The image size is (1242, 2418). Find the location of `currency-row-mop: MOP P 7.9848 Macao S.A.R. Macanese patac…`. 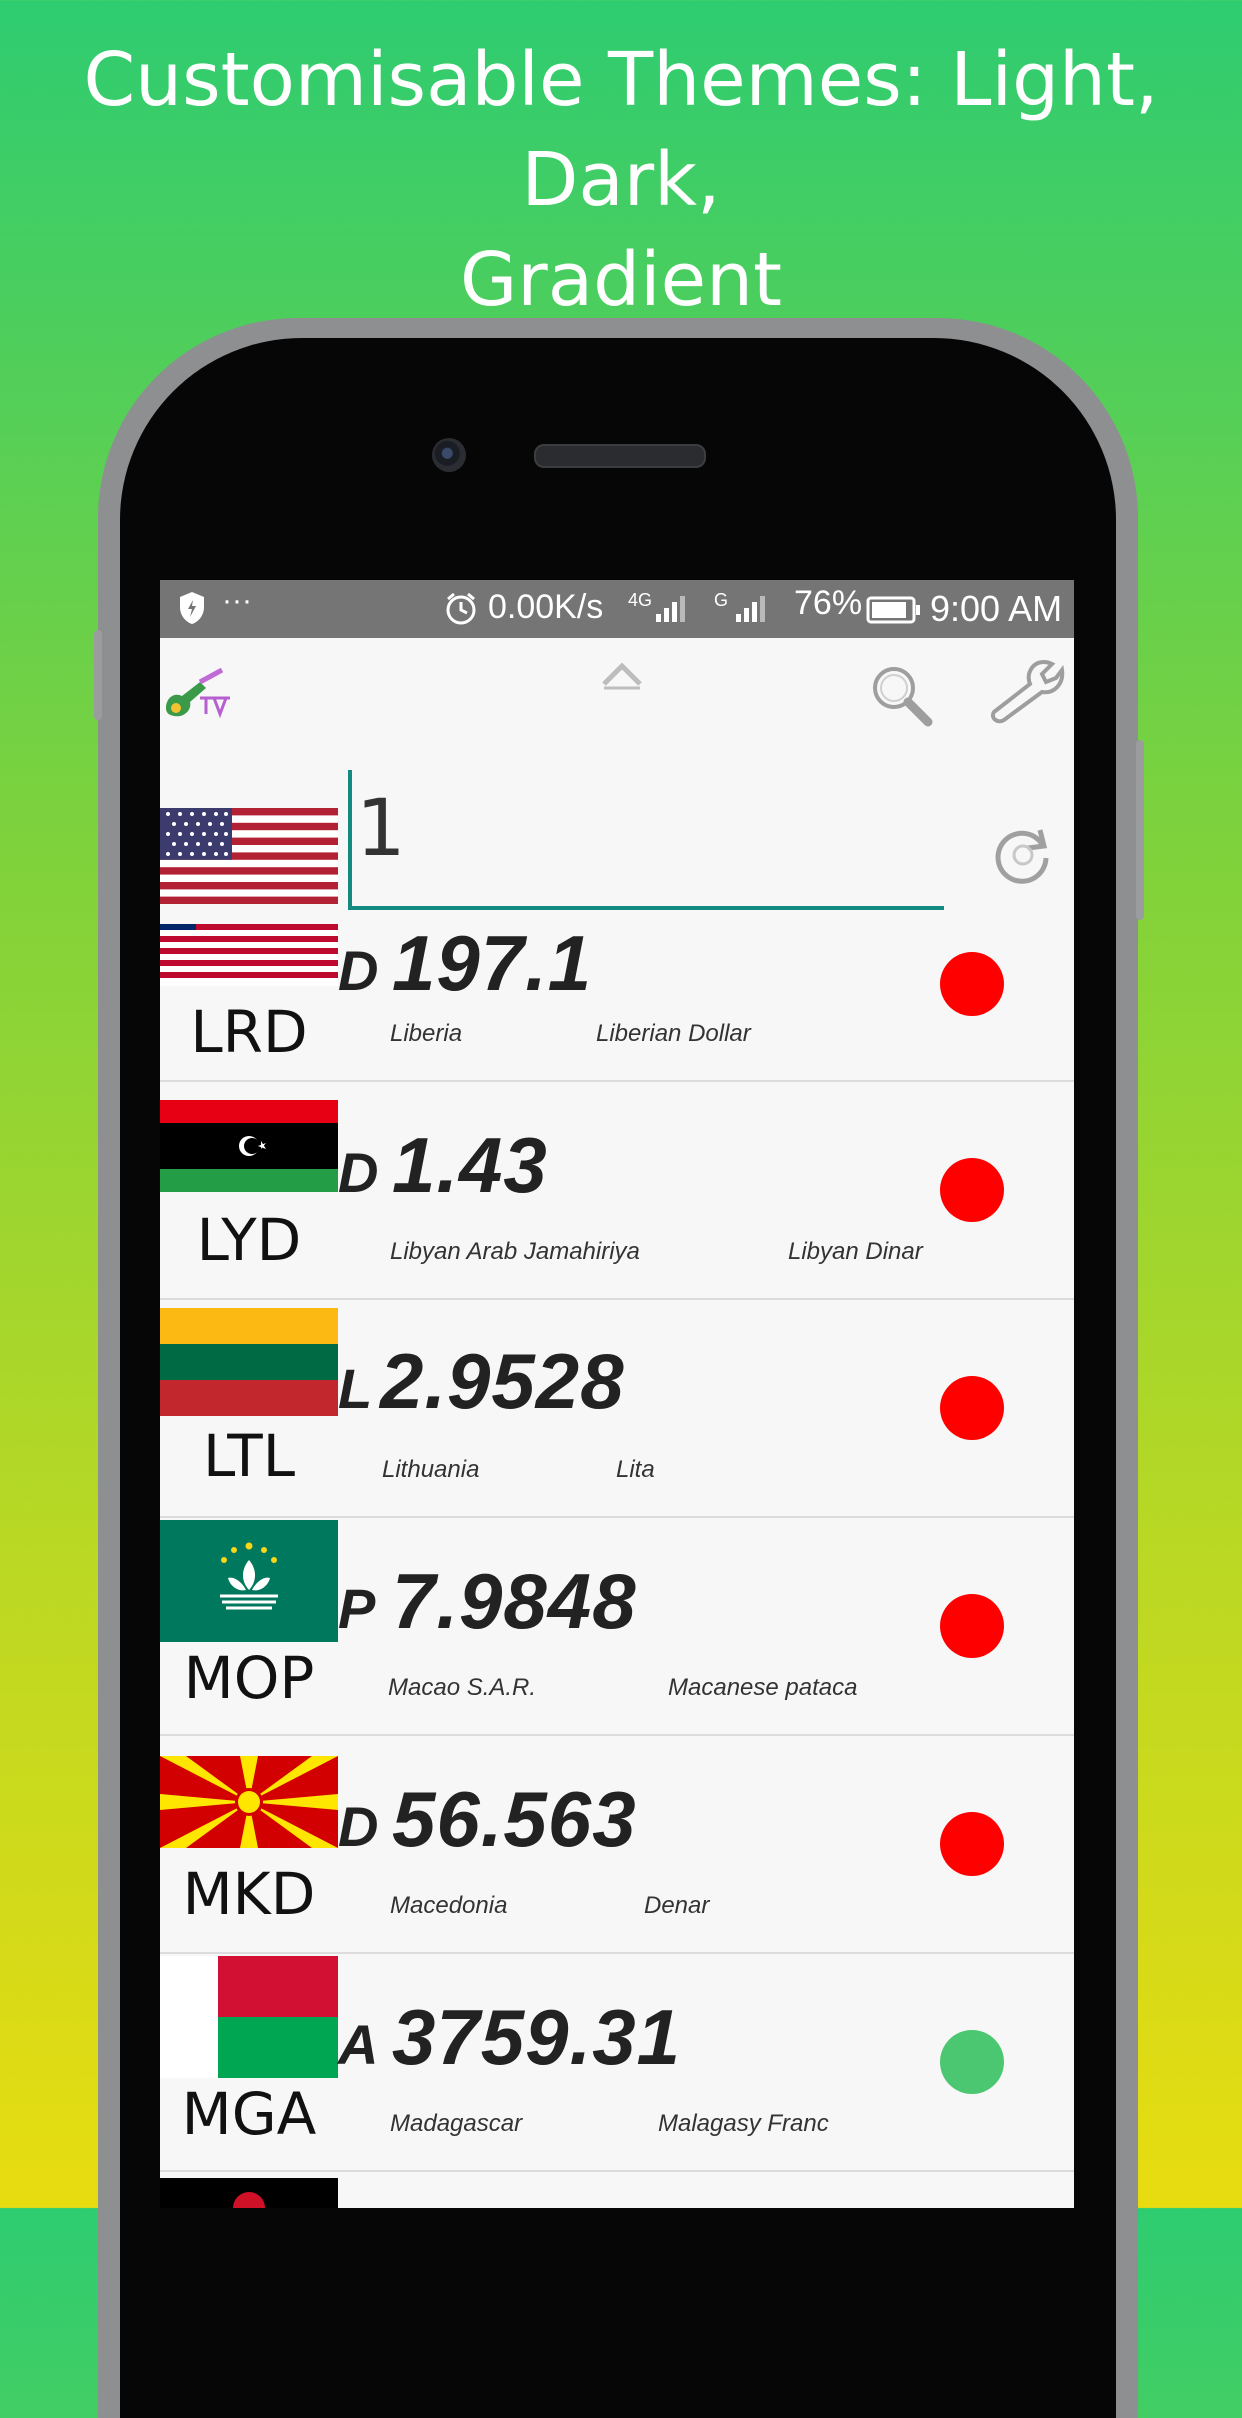

currency-row-mop: MOP P 7.9848 Macao S.A.R. Macanese patac… is located at coordinates (617, 1627).